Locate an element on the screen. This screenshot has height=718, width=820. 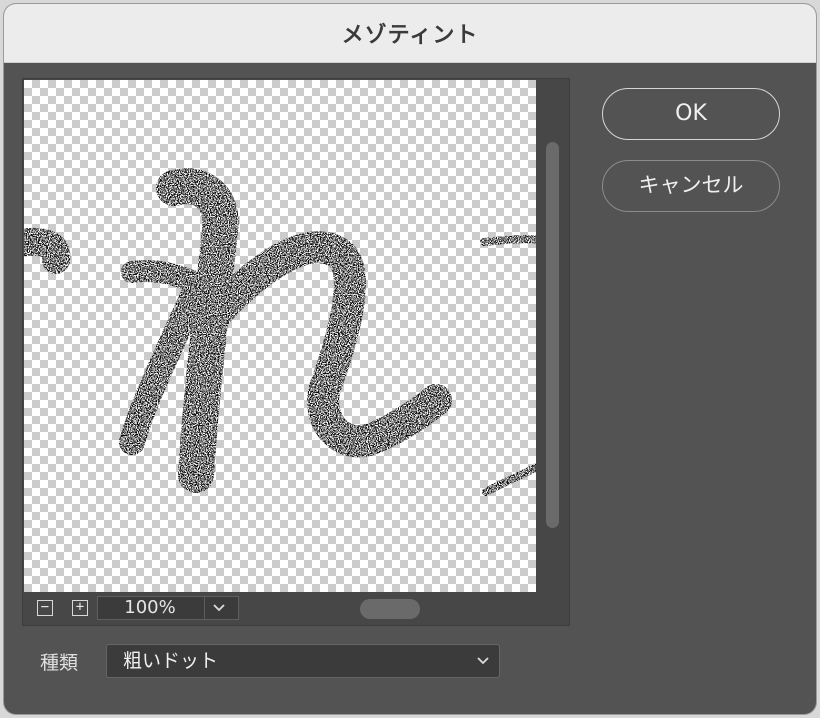
dialog-title: メゾティント is located at coordinates (410, 35).